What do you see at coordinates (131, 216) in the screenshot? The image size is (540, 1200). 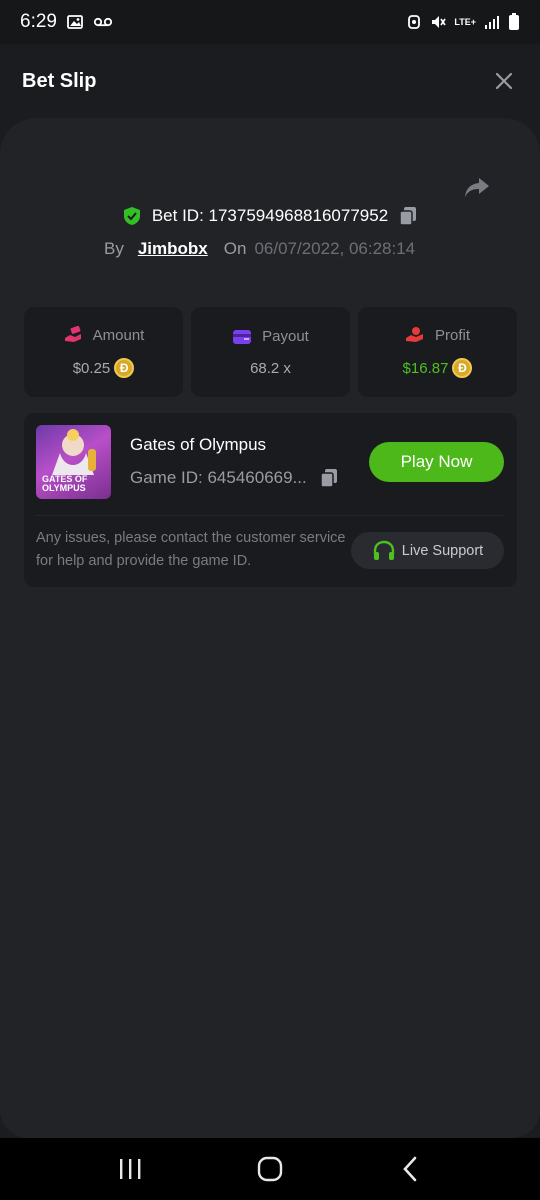 I see `shield-check-icon` at bounding box center [131, 216].